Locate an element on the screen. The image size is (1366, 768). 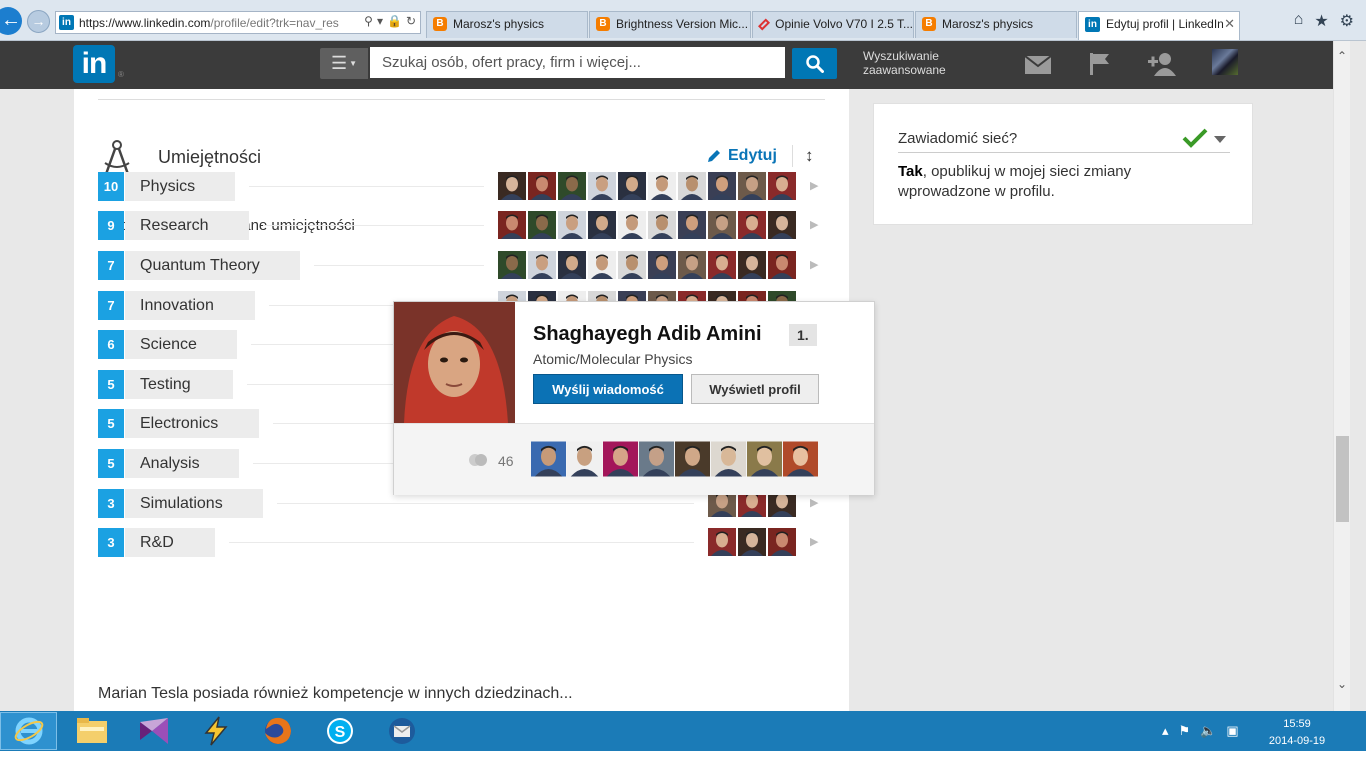
contact-name: Shaghayegh Adib Amini is located at coordinates (647, 334).